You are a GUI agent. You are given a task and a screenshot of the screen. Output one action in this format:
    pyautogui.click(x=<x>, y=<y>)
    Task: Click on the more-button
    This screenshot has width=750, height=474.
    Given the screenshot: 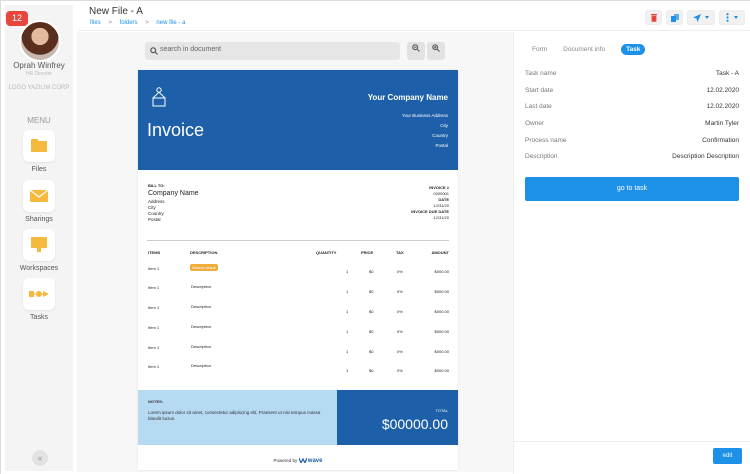 What is the action you would take?
    pyautogui.click(x=732, y=17)
    